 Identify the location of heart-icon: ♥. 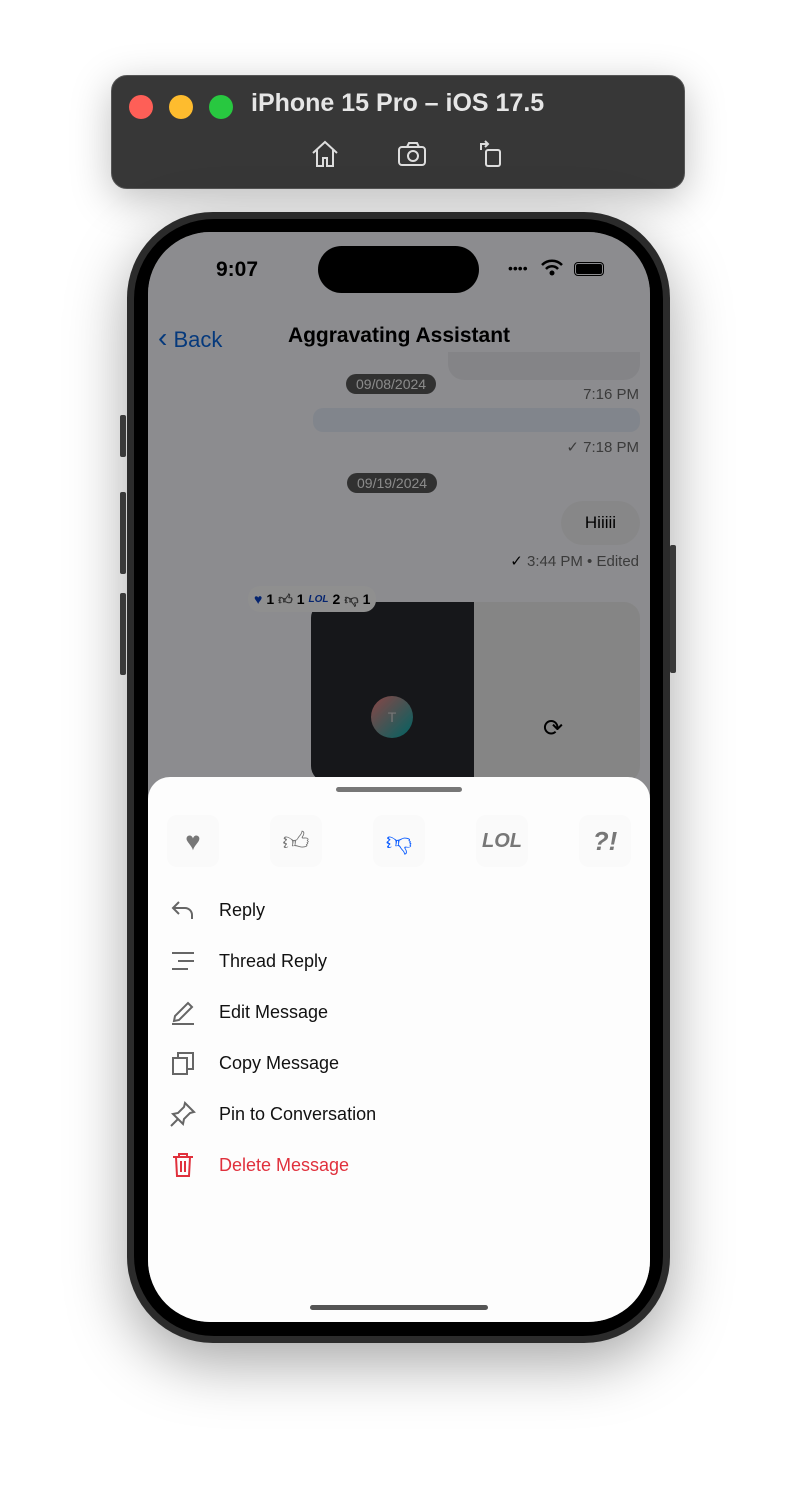
(193, 840).